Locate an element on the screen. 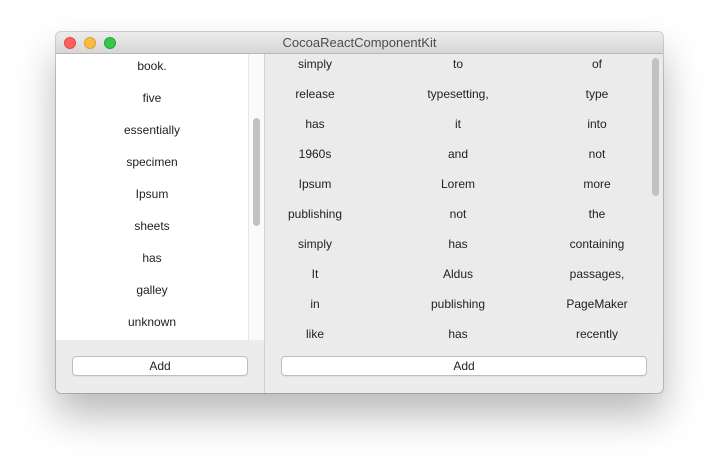  grid-cell: the is located at coordinates (595, 220).